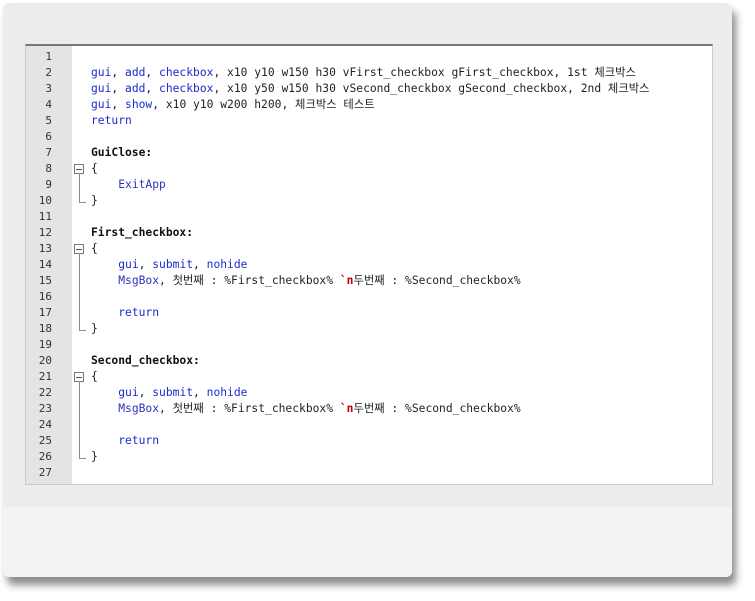  I want to click on code-token: `n, so click(346, 280).